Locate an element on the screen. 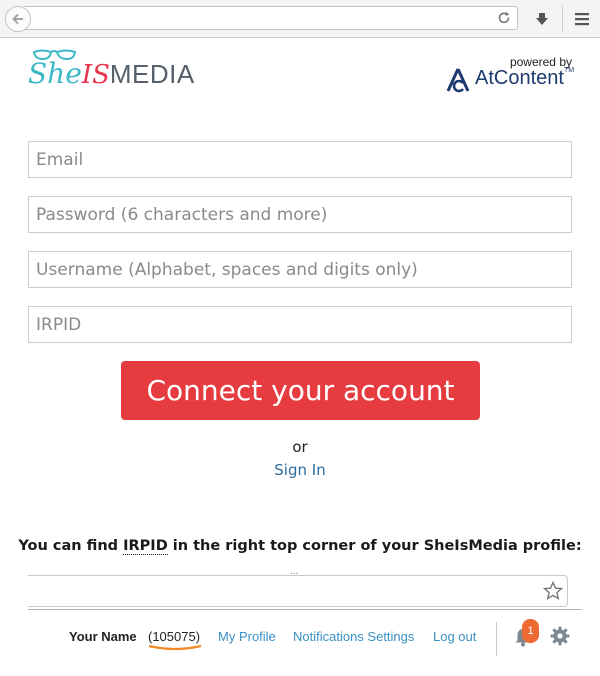  atcontent-label: AtContent is located at coordinates (519, 78).